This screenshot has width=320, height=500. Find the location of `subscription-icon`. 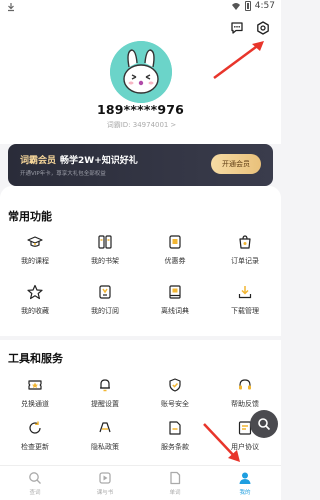

subscription-icon is located at coordinates (105, 292).